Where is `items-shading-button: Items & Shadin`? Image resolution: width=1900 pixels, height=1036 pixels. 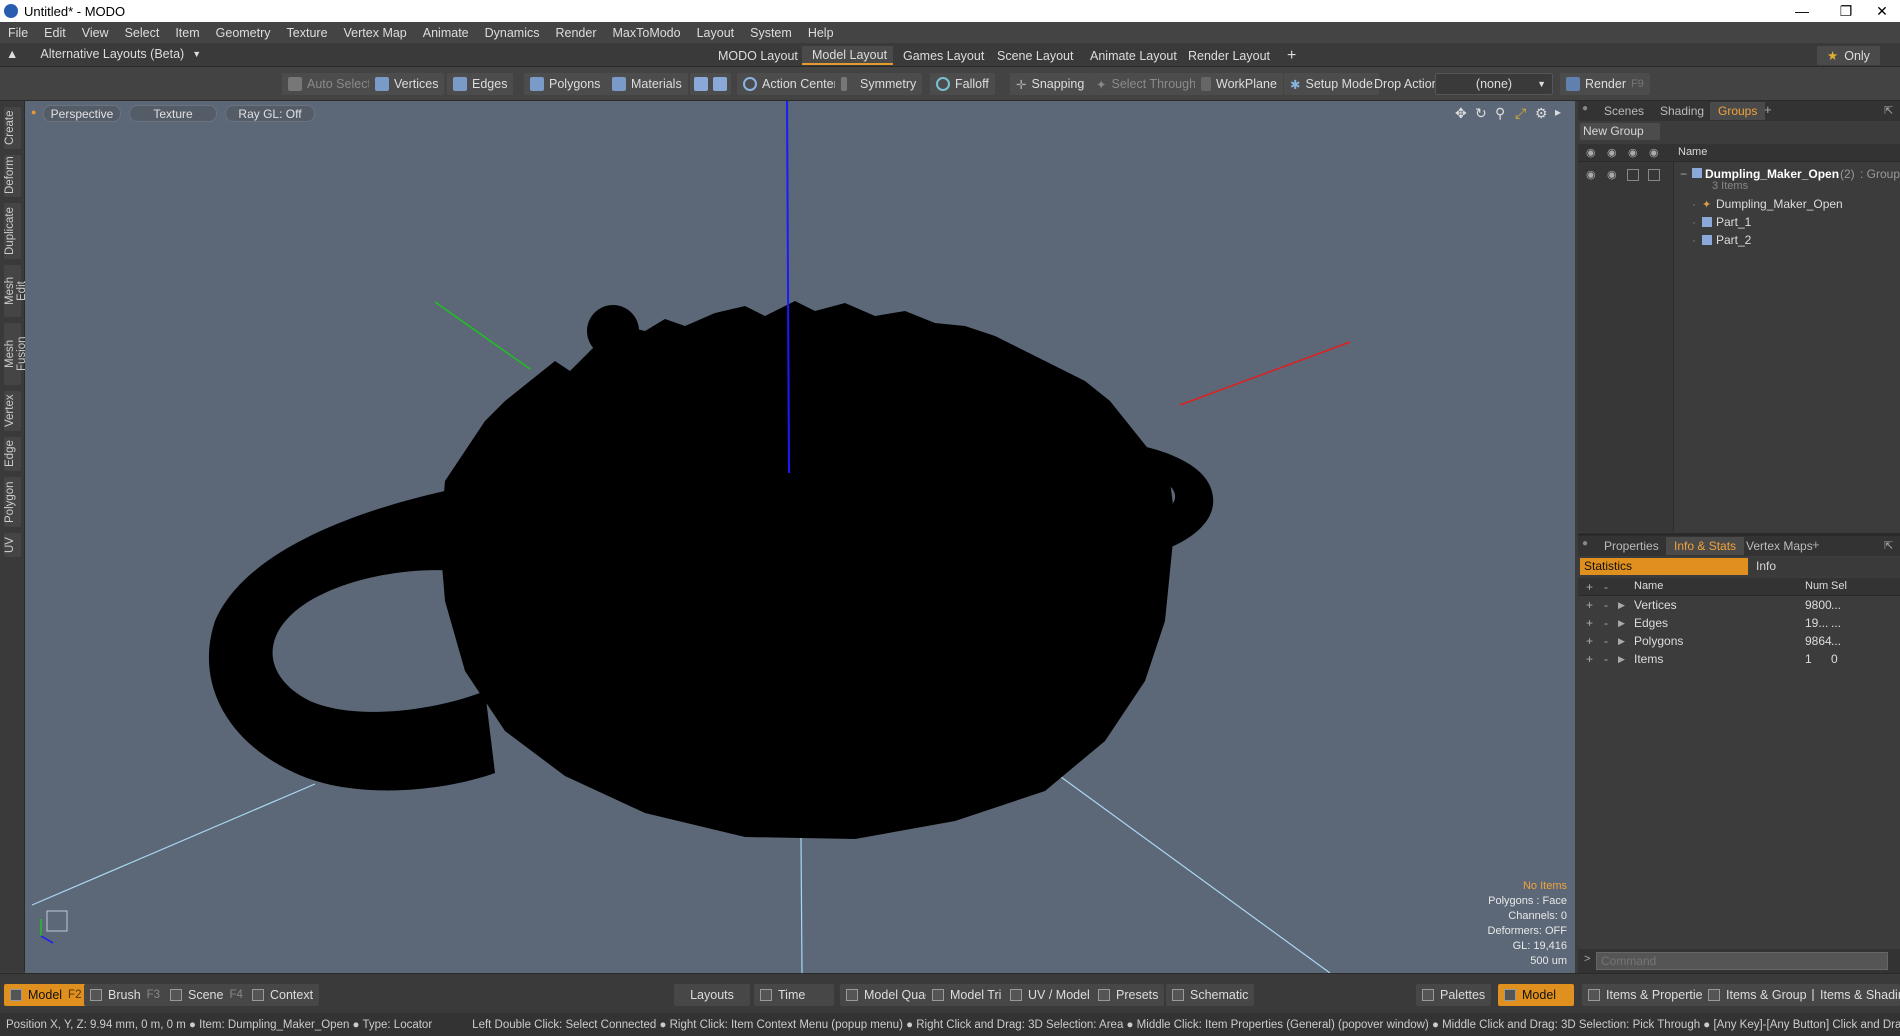 items-shading-button: Items & Shadin is located at coordinates (1853, 995).